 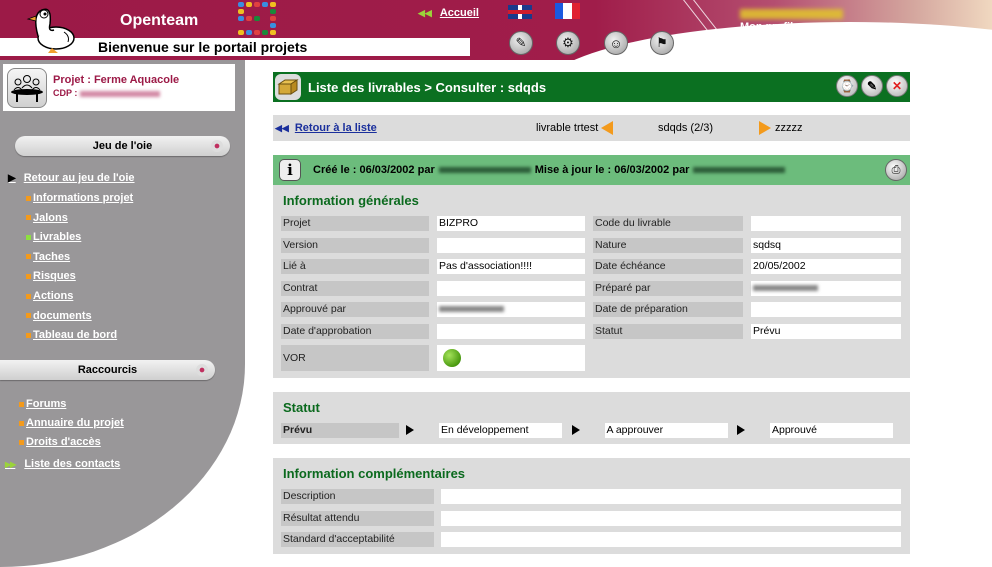 What do you see at coordinates (826, 266) in the screenshot?
I see `field-value: 20/05/2002` at bounding box center [826, 266].